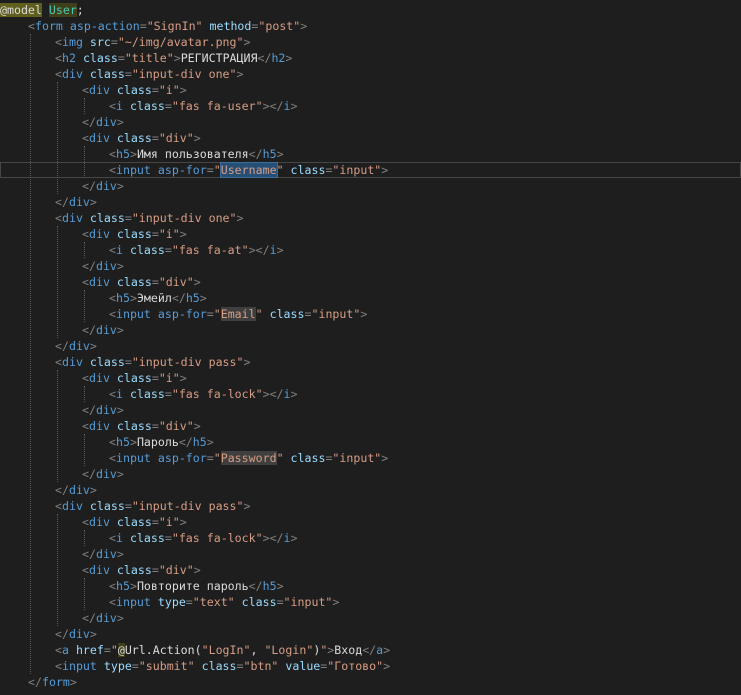 This screenshot has height=695, width=741. What do you see at coordinates (149, 58) in the screenshot?
I see `code-token: "title"` at bounding box center [149, 58].